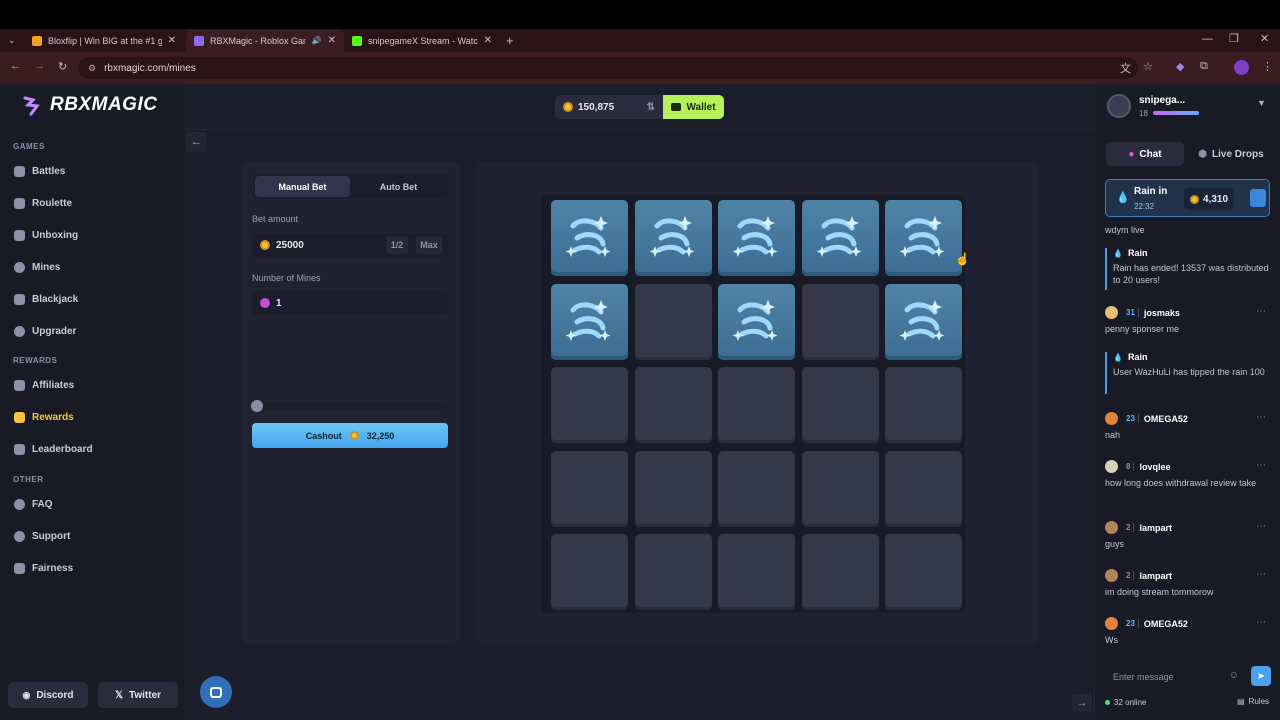  Describe the element at coordinates (89, 105) in the screenshot. I see `logo: RBXMAGIC` at that location.